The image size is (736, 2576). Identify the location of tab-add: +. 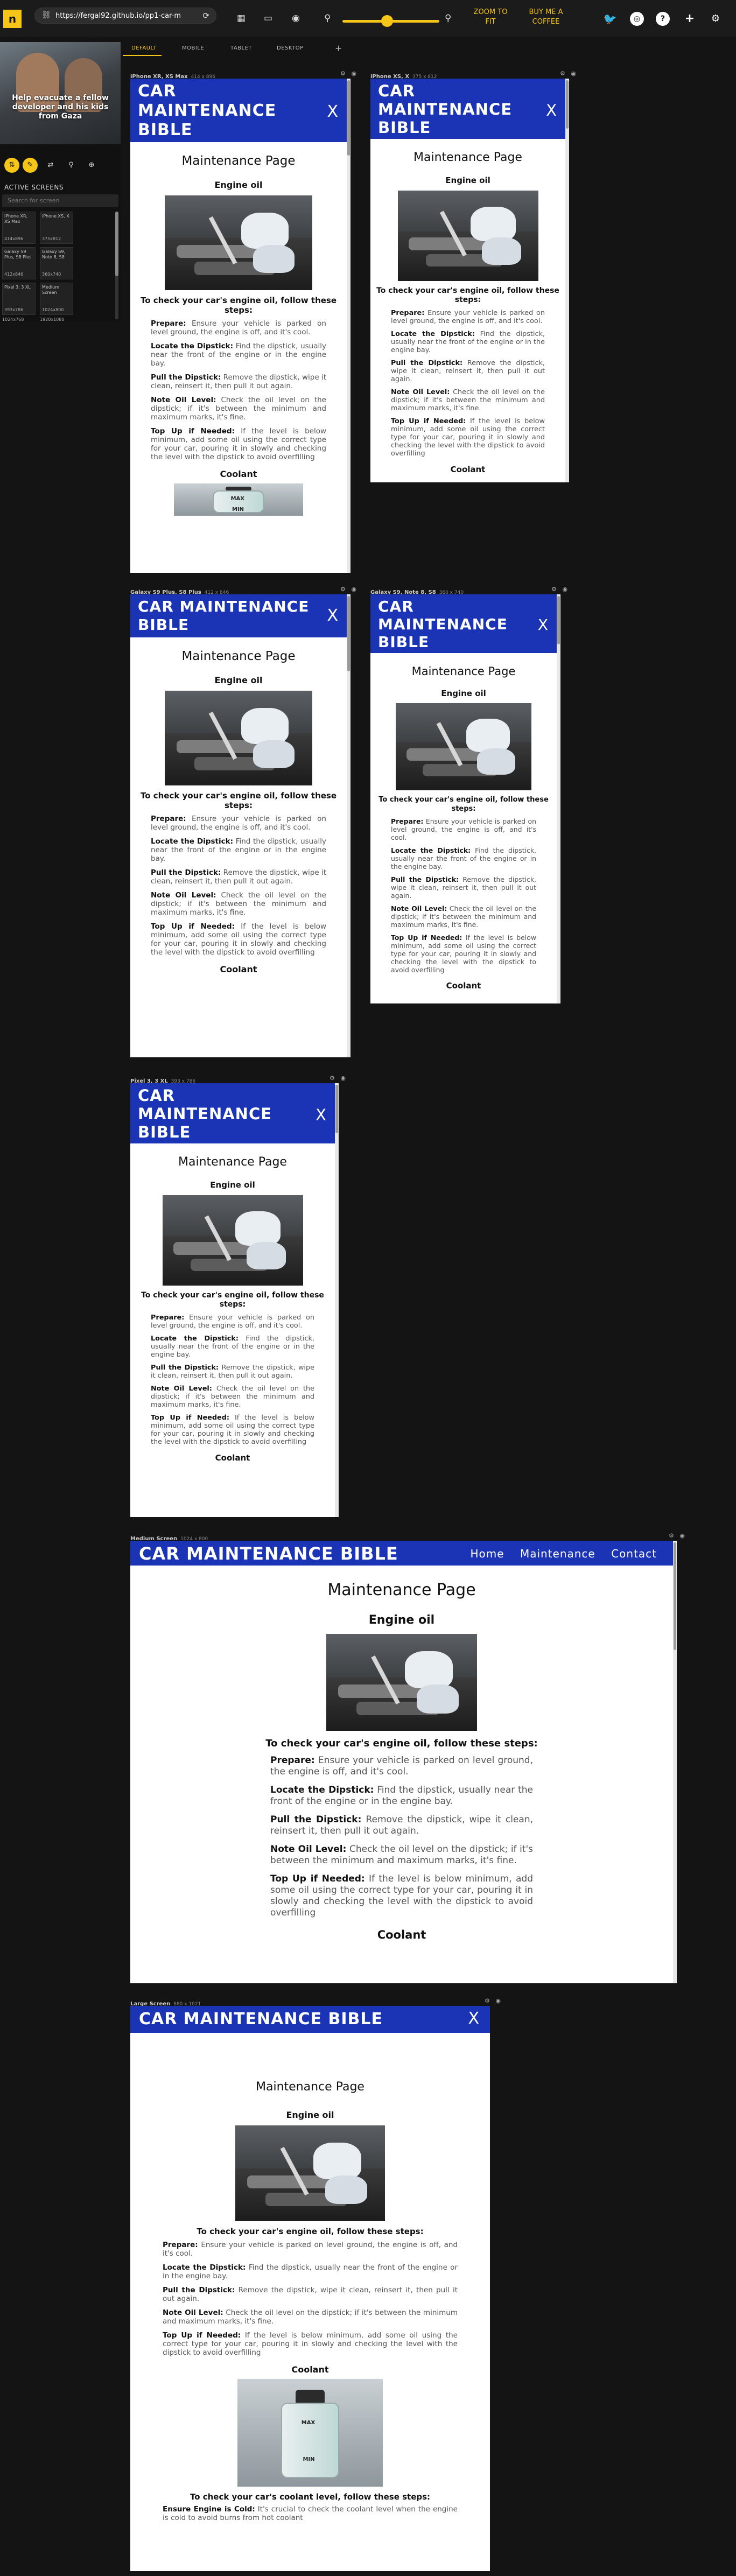
(338, 48).